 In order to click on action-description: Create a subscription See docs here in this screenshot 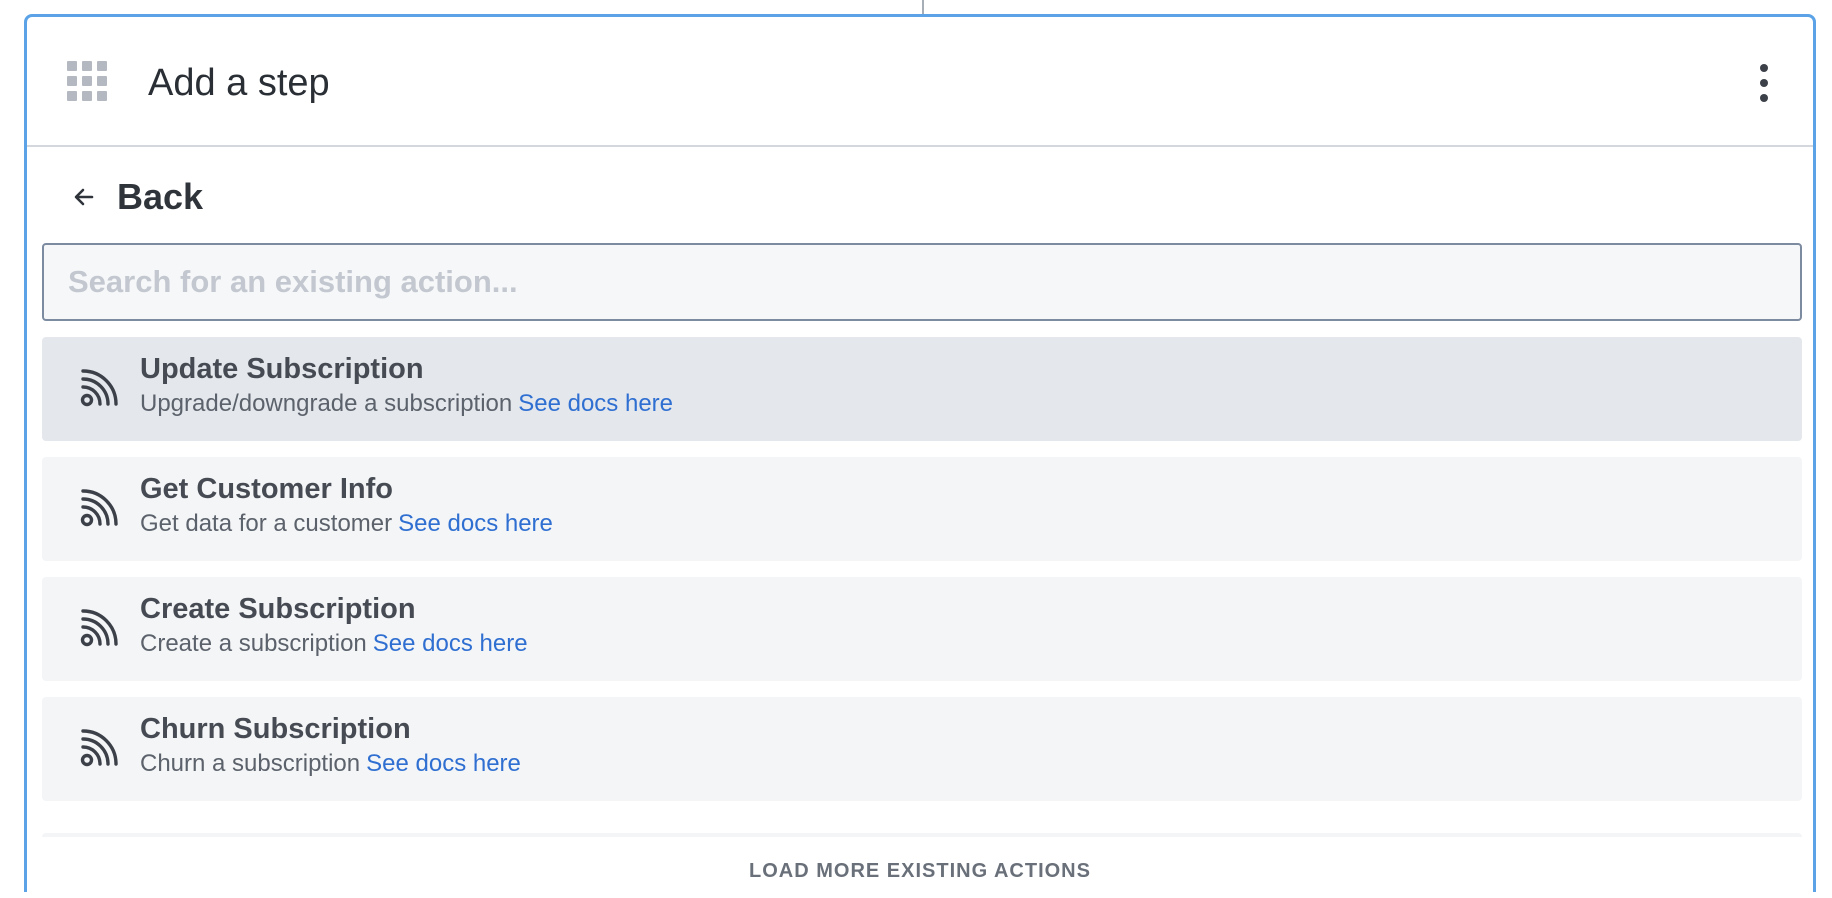, I will do `click(334, 644)`.